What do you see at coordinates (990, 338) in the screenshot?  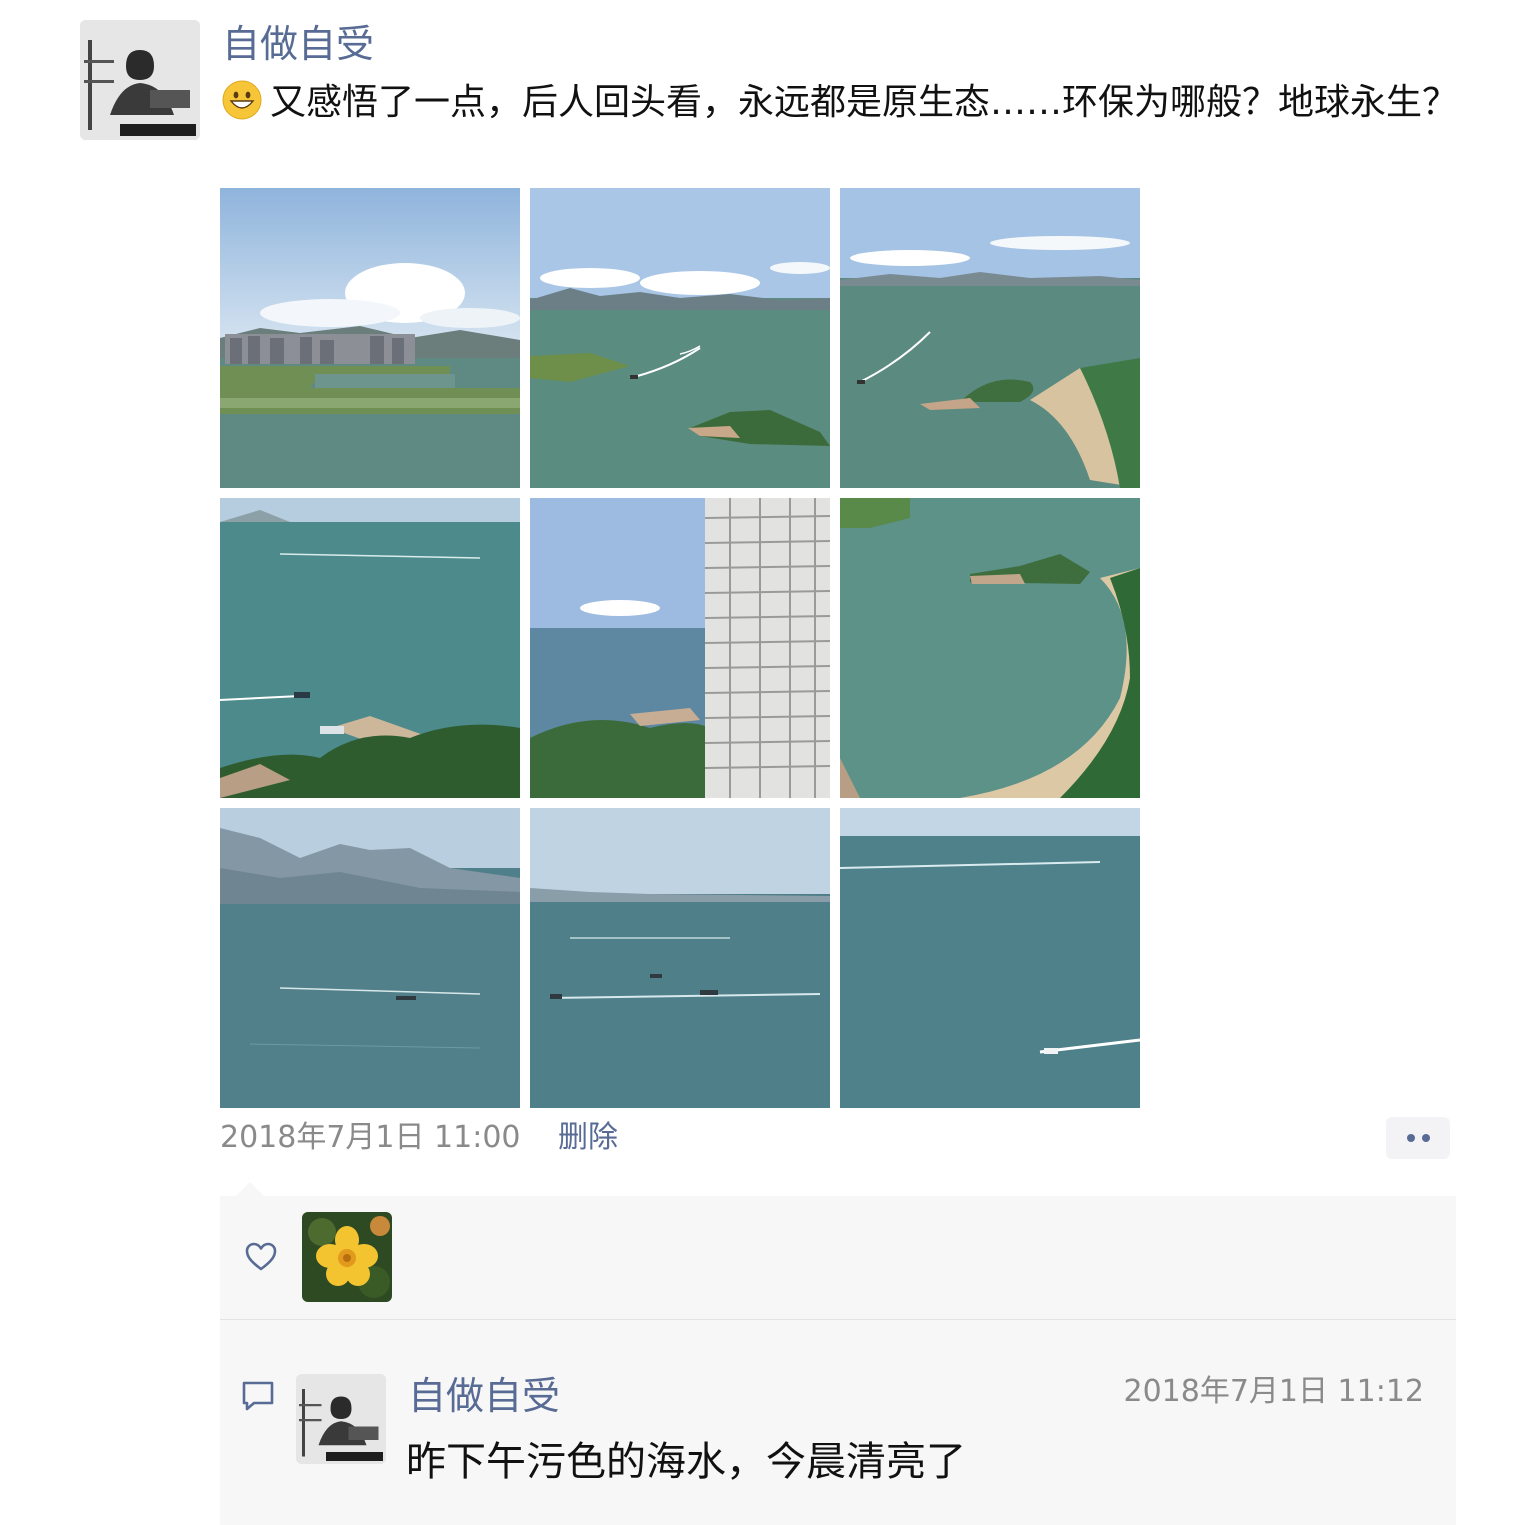 I see `photo-bay-boat-islet` at bounding box center [990, 338].